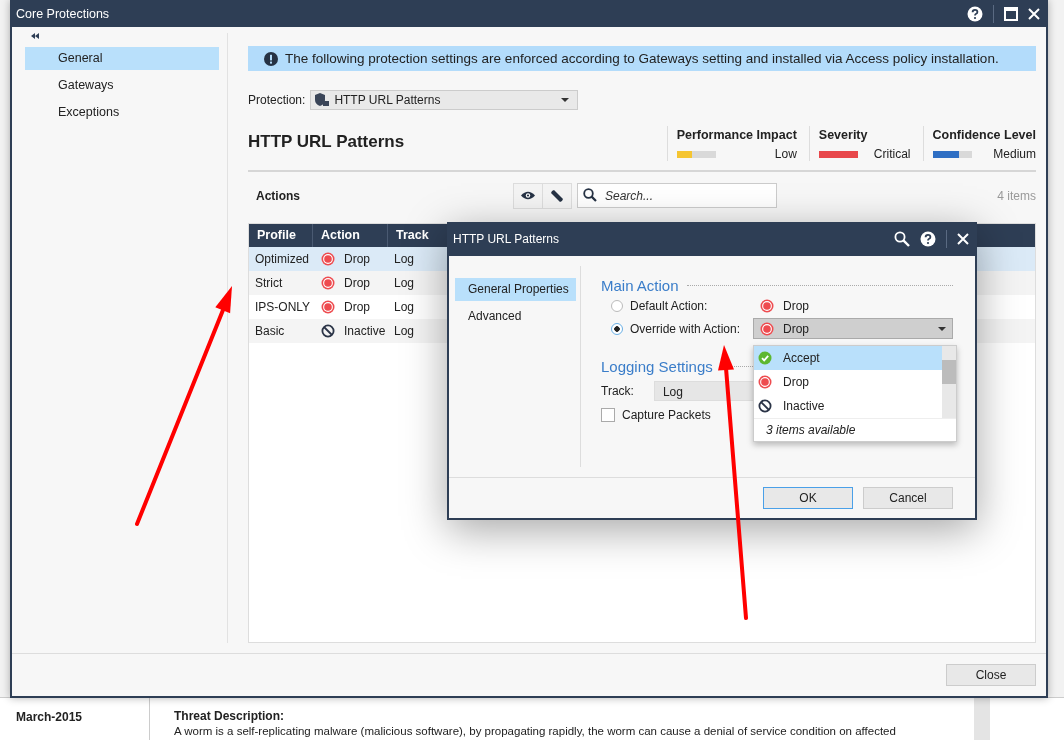 The height and width of the screenshot is (740, 1064). Describe the element at coordinates (282, 259) in the screenshot. I see `table-cell-text: Optimized` at that location.